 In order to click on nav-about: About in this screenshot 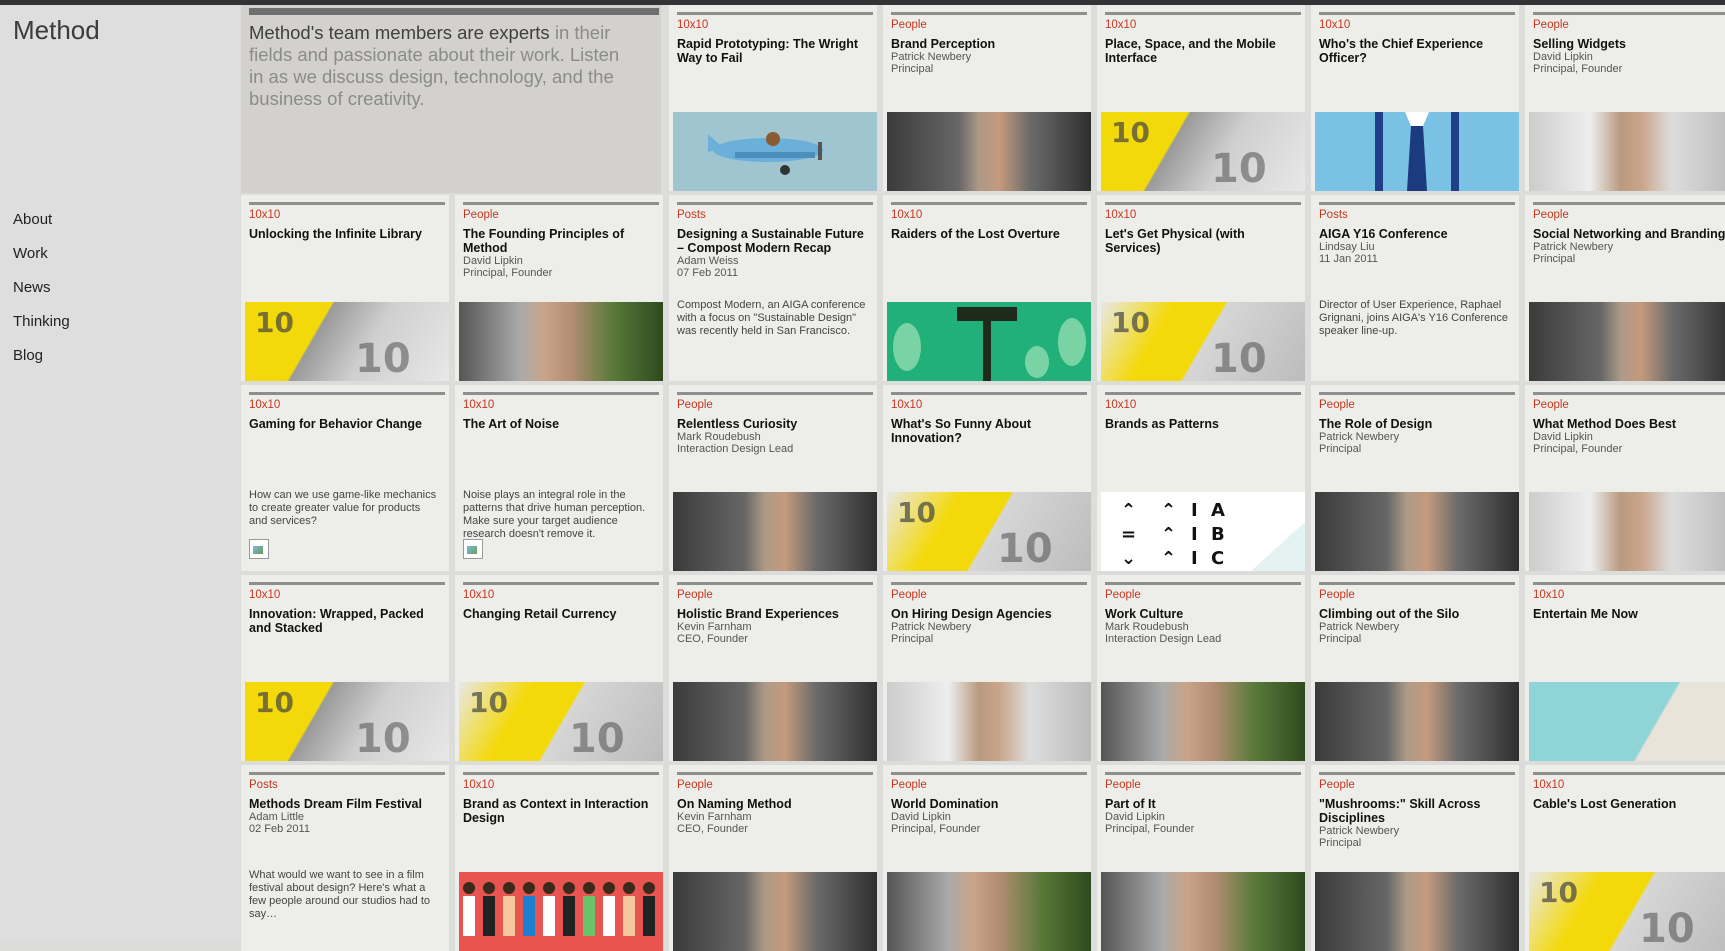, I will do `click(41, 220)`.